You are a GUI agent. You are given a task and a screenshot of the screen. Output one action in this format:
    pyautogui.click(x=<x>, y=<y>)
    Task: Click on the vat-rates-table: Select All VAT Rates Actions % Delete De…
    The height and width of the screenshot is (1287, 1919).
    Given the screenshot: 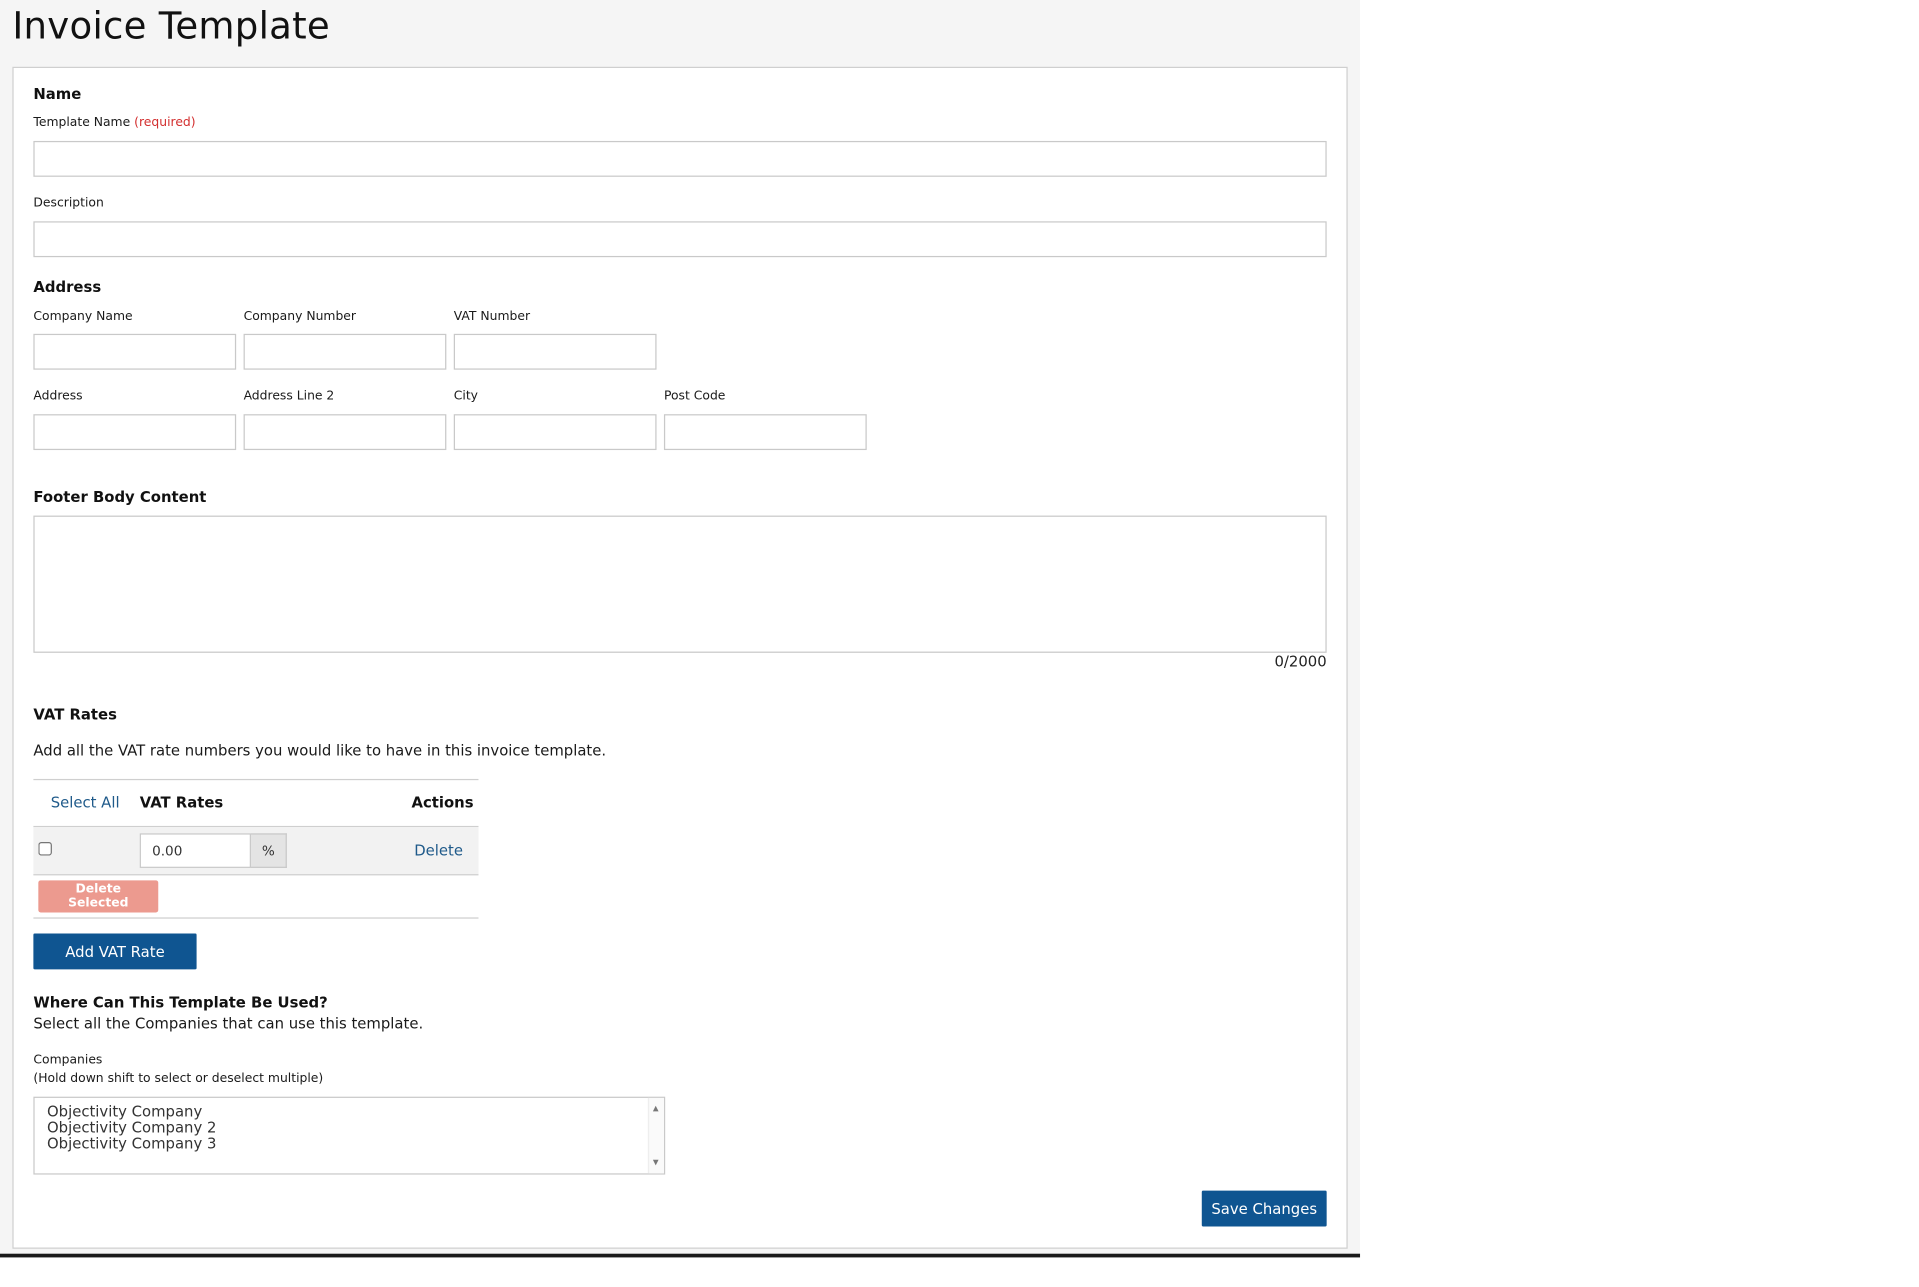 What is the action you would take?
    pyautogui.click(x=256, y=848)
    